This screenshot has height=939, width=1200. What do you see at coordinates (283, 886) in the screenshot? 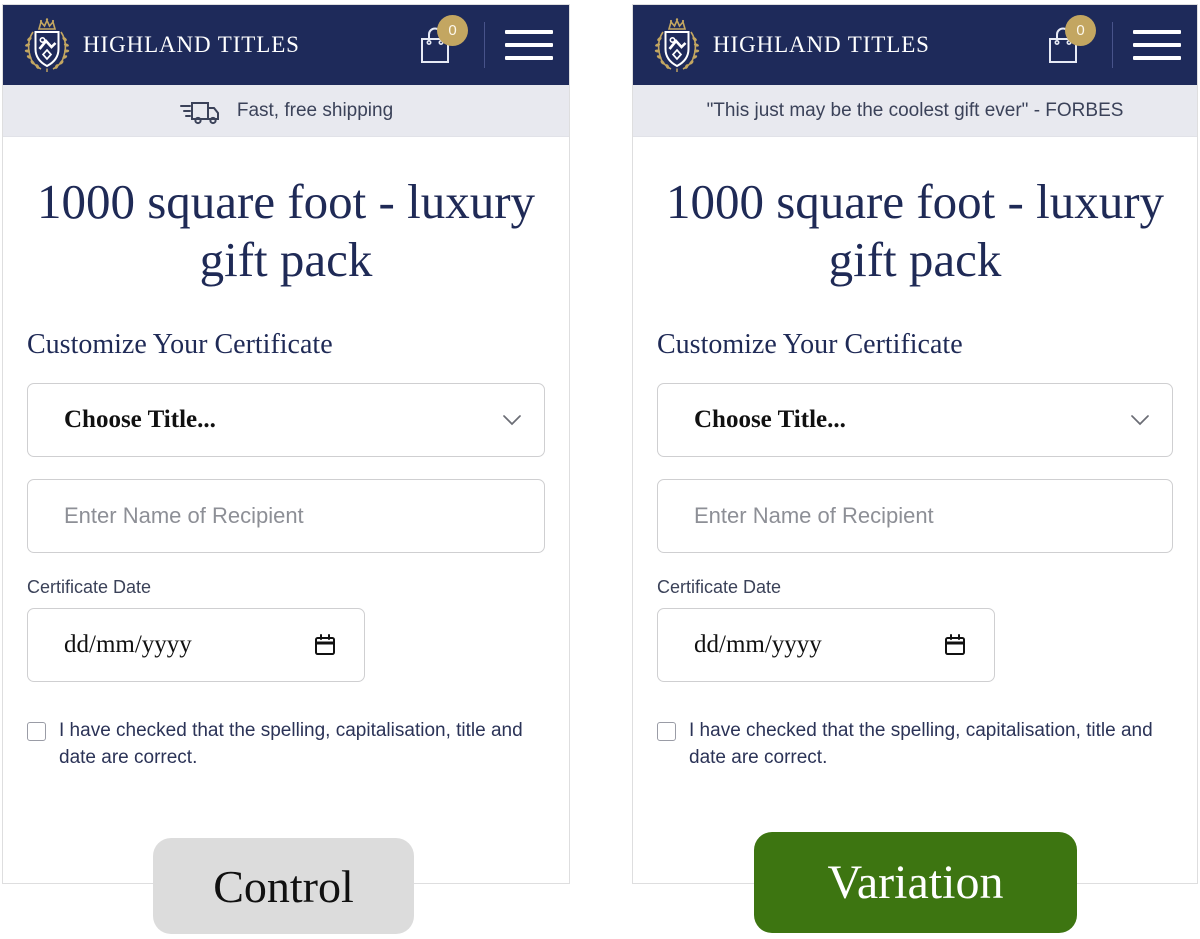
I see `control-badge: Control` at bounding box center [283, 886].